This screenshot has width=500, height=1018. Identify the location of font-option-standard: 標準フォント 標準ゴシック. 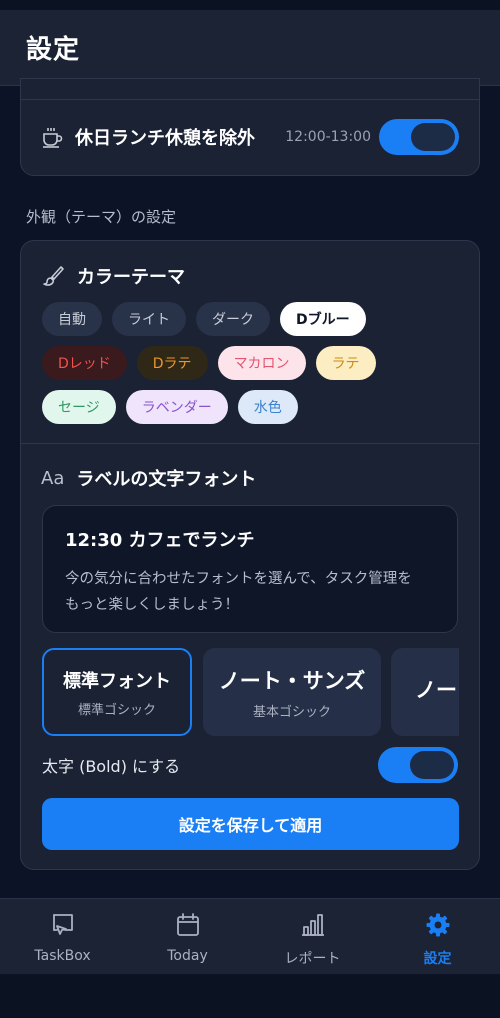
(117, 692).